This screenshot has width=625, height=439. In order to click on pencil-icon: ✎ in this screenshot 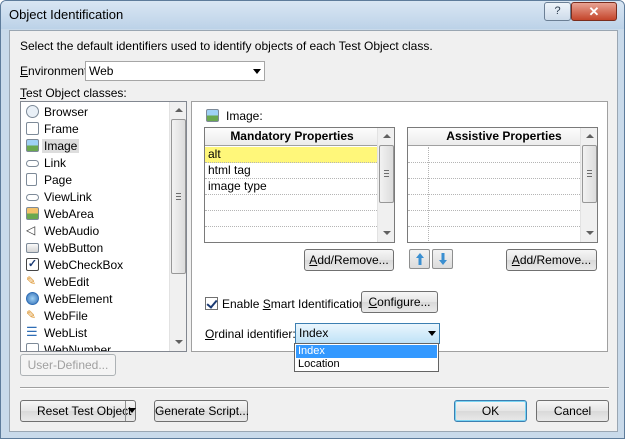, I will do `click(32, 281)`.